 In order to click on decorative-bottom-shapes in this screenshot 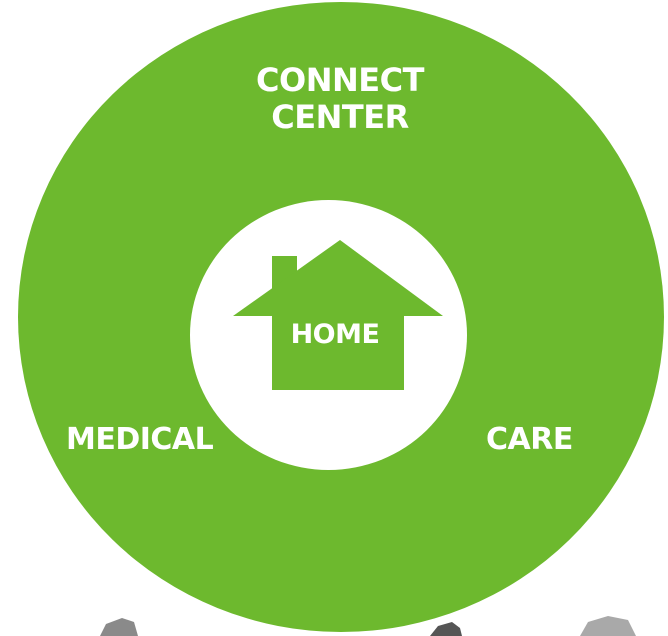, I will do `click(368, 626)`.